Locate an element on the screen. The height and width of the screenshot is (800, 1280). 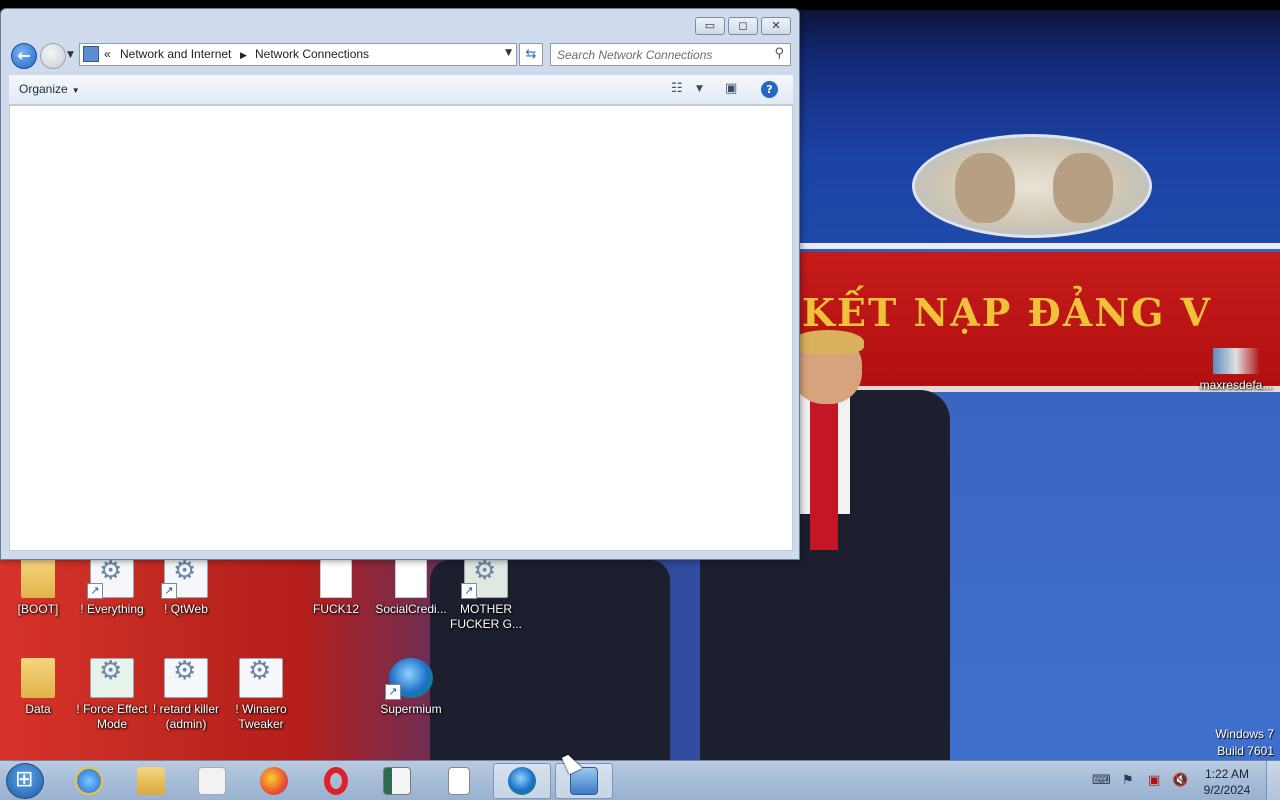
back-button: ← is located at coordinates (24, 56).